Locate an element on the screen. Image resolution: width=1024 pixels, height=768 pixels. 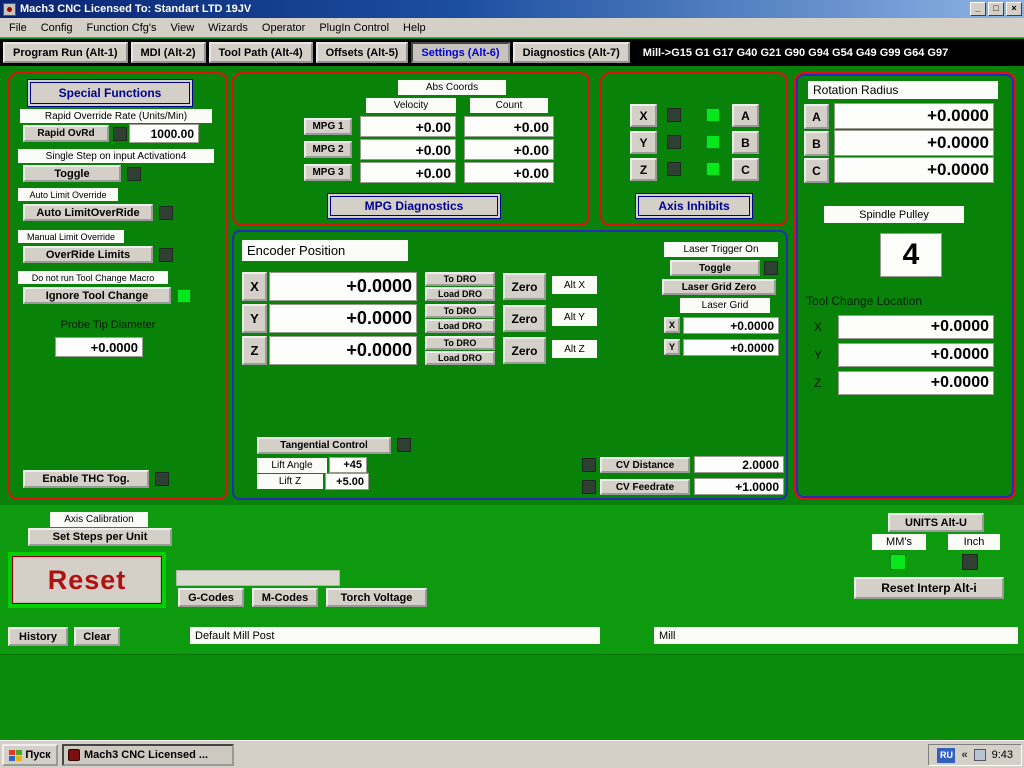
laser-y-dro: +0.0000 is located at coordinates (731, 347).